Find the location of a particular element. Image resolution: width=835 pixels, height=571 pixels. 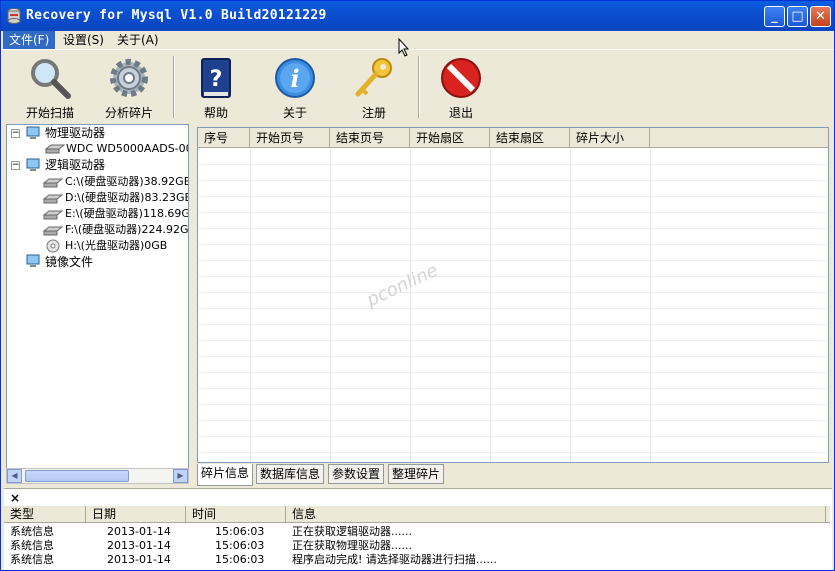

menu-settings: 设置(S) is located at coordinates (83, 40).